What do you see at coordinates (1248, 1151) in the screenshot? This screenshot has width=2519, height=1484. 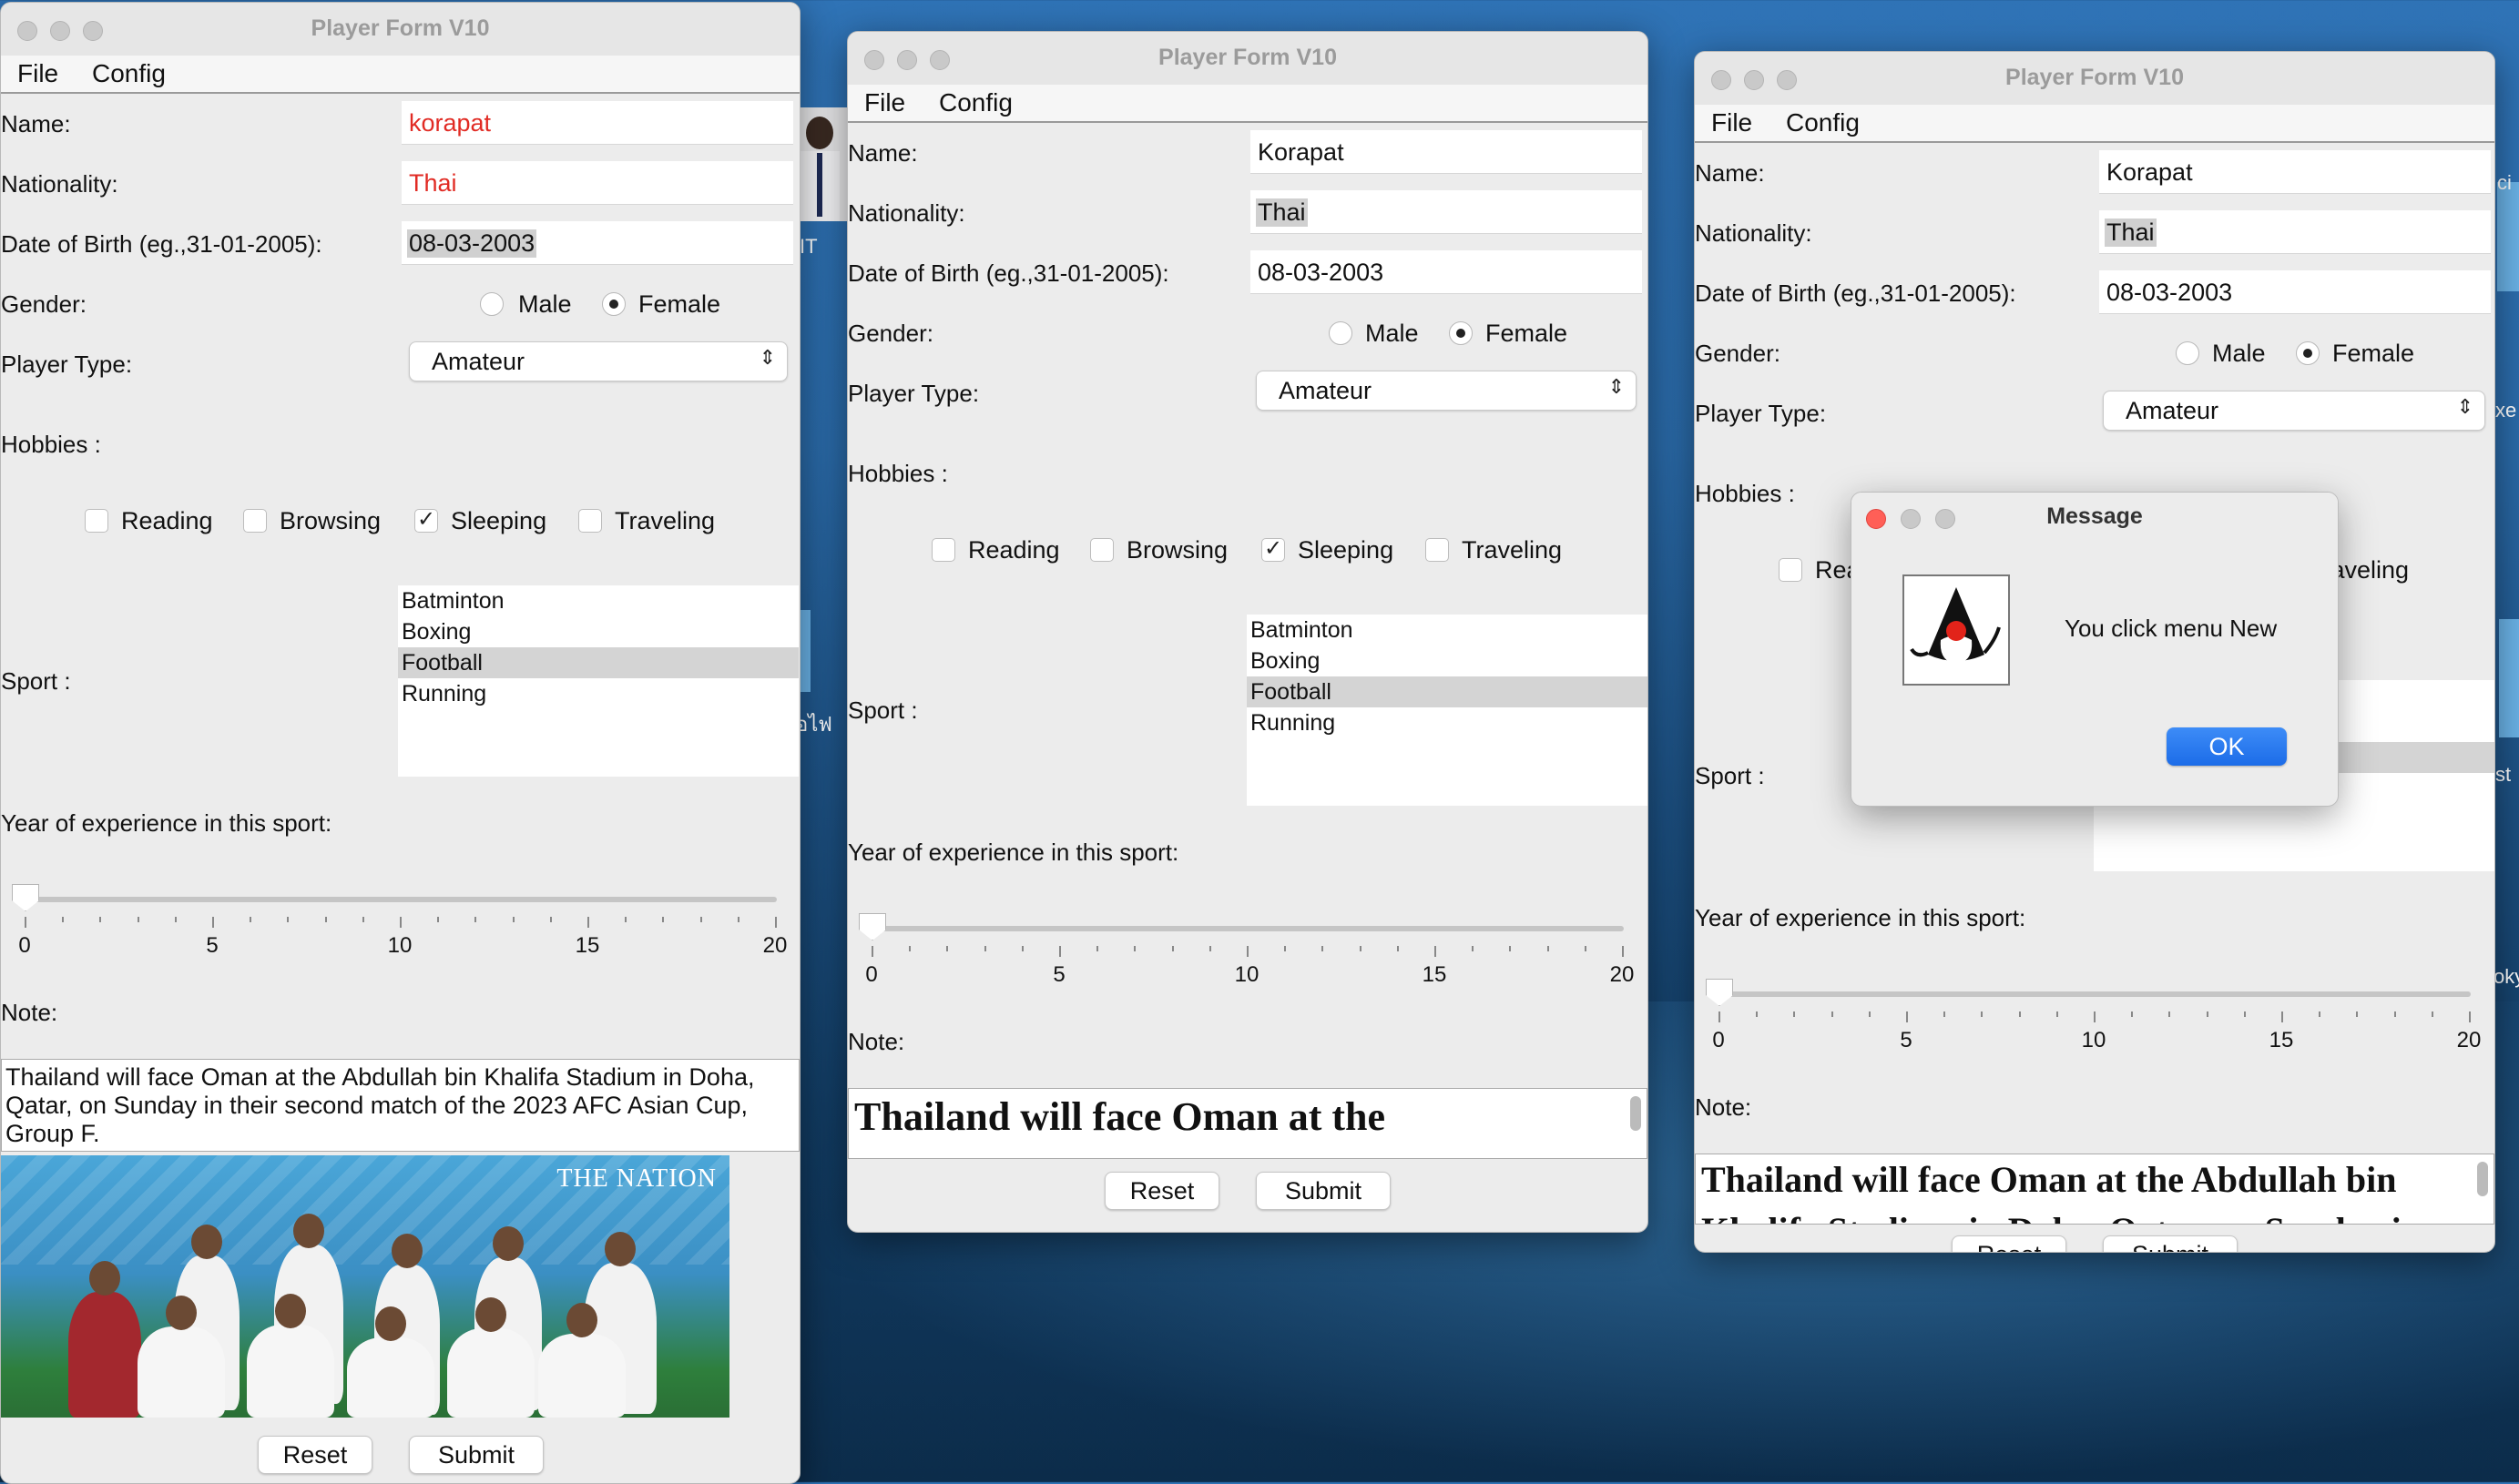 I see `note-text-line-partial: Abdullah bin Khalifa Stadium in Doh` at bounding box center [1248, 1151].